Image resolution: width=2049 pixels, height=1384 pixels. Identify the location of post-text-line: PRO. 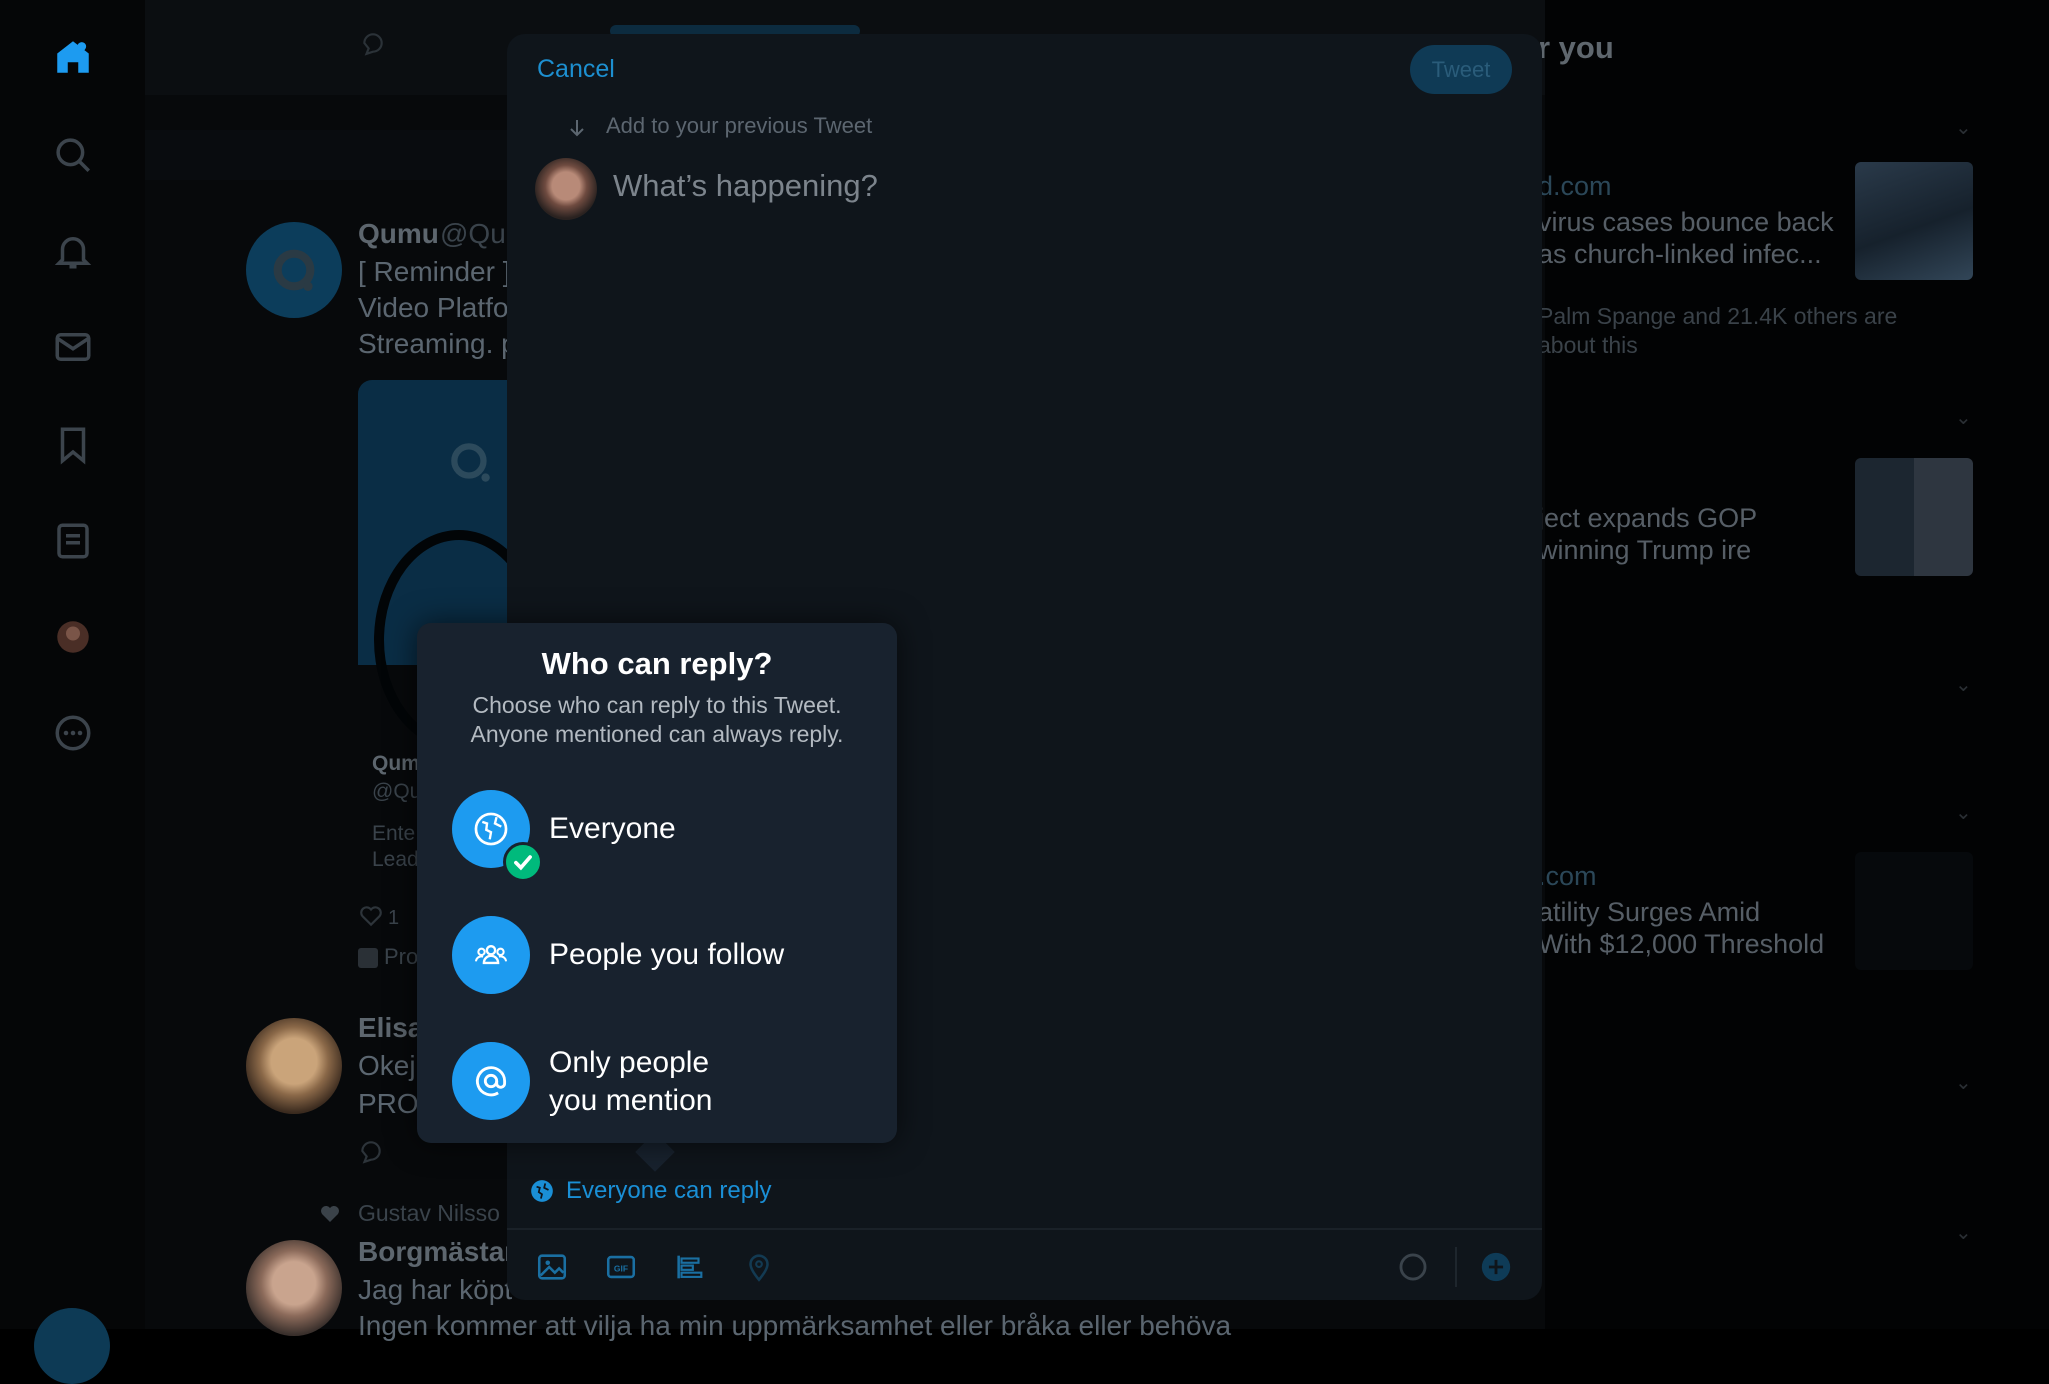
(388, 1103).